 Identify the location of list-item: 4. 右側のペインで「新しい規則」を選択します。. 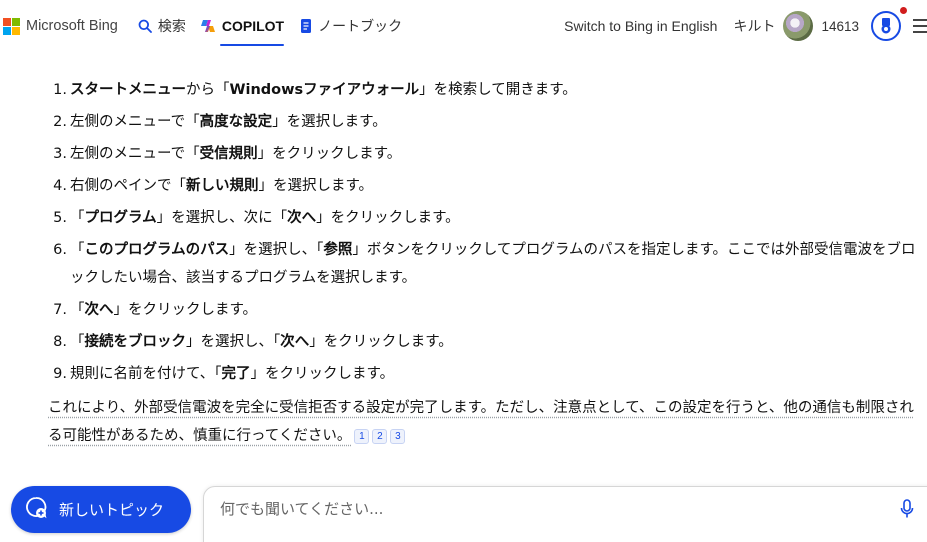
(483, 186).